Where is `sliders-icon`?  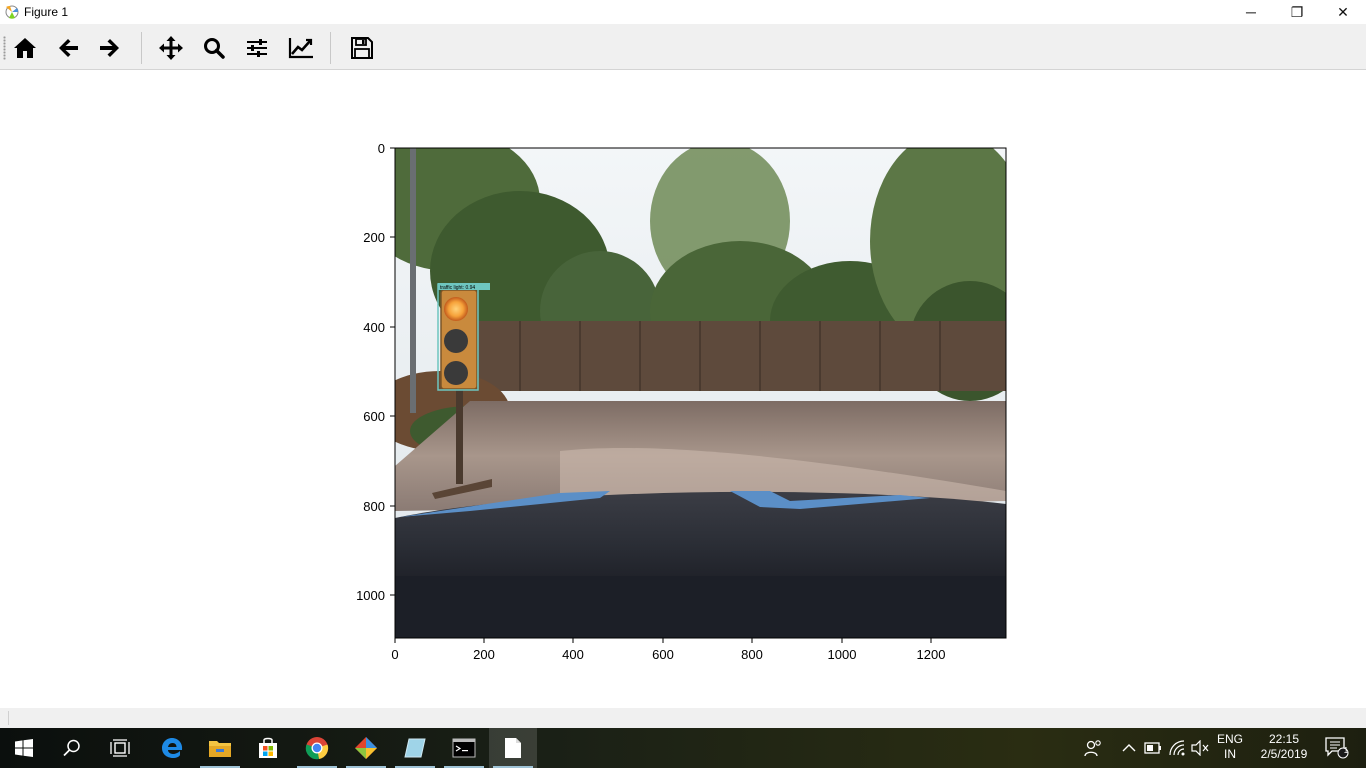 sliders-icon is located at coordinates (257, 48).